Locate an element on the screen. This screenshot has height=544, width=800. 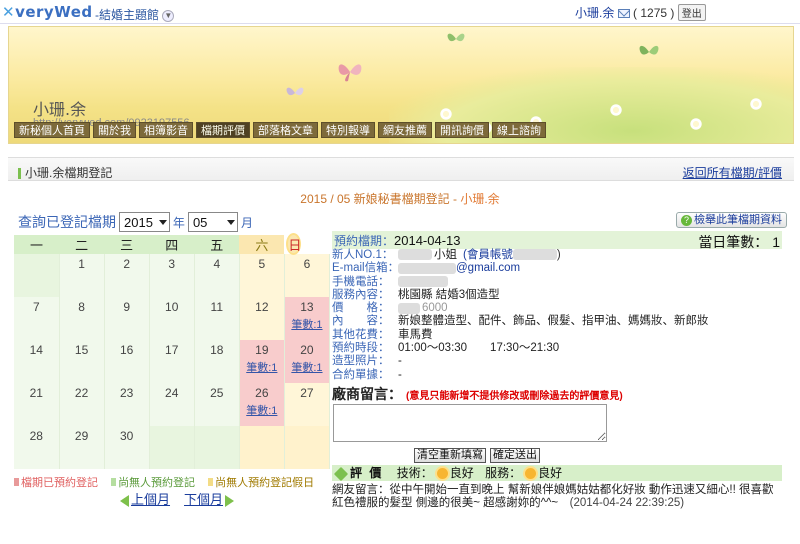
calendar-day: 17 is located at coordinates (172, 361).